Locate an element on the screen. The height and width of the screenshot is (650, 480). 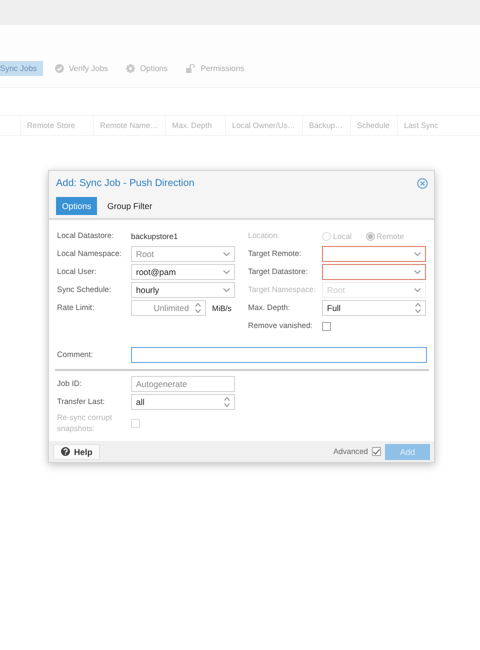
tab: Sync Jobs is located at coordinates (21, 68).